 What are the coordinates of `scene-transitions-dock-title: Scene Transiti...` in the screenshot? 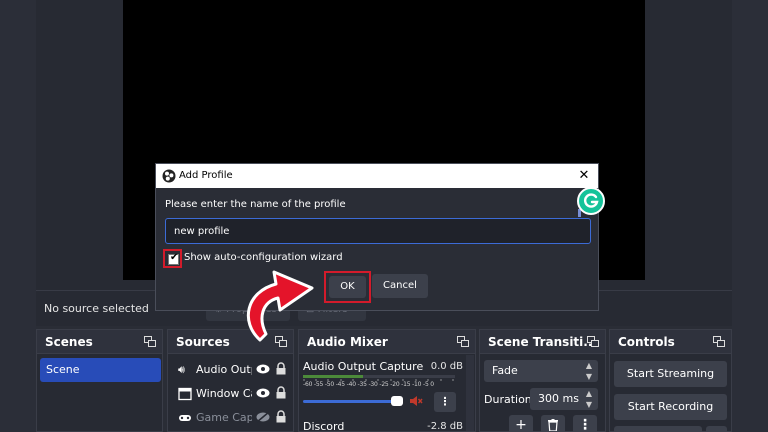 It's located at (542, 342).